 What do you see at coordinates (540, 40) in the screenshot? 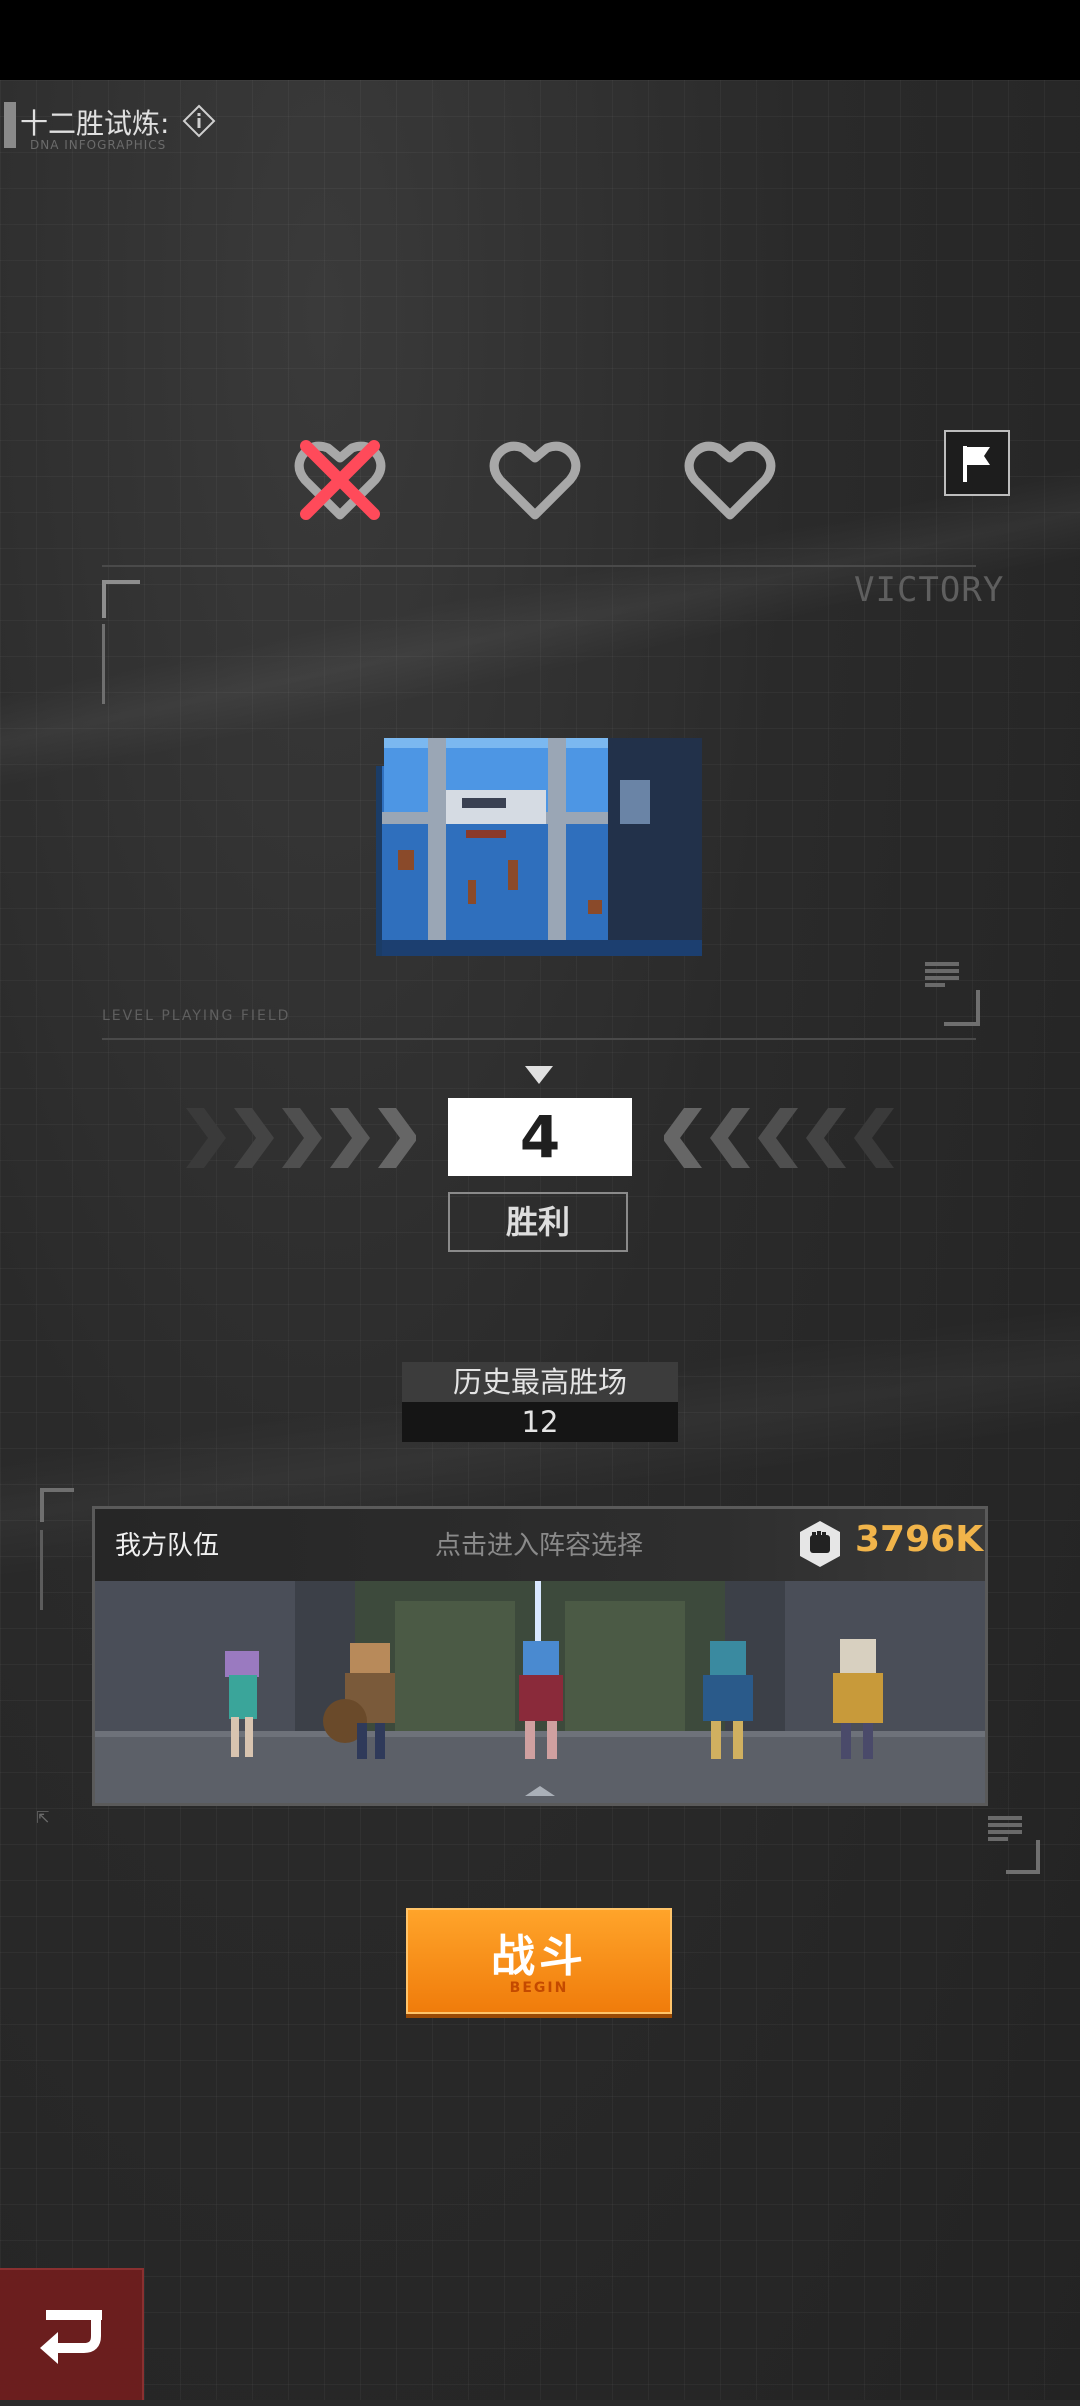
I see `status-bar` at bounding box center [540, 40].